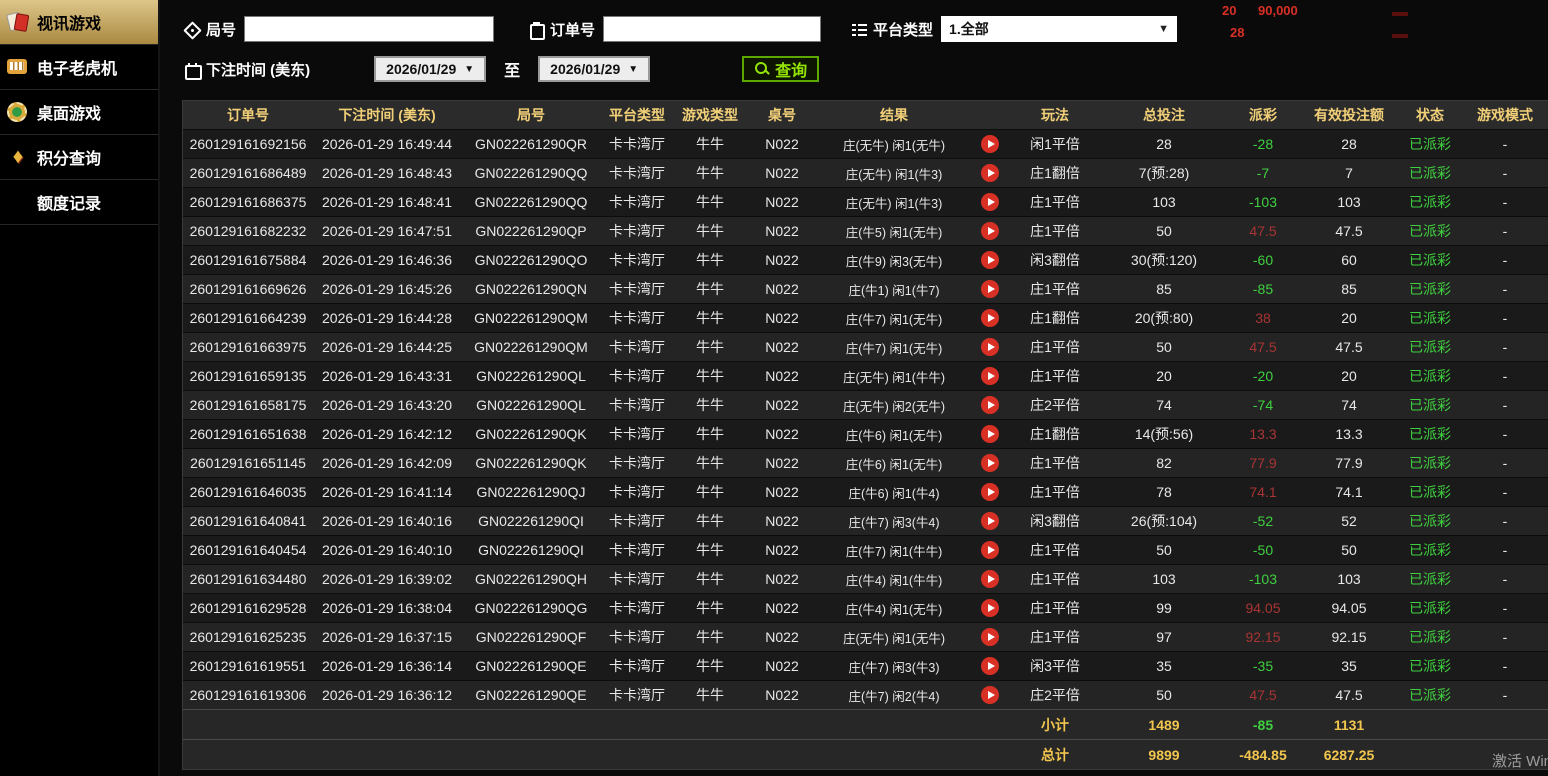 The width and height of the screenshot is (1548, 776). I want to click on cell-time: 2026-01-29 16:44:25, so click(387, 347).